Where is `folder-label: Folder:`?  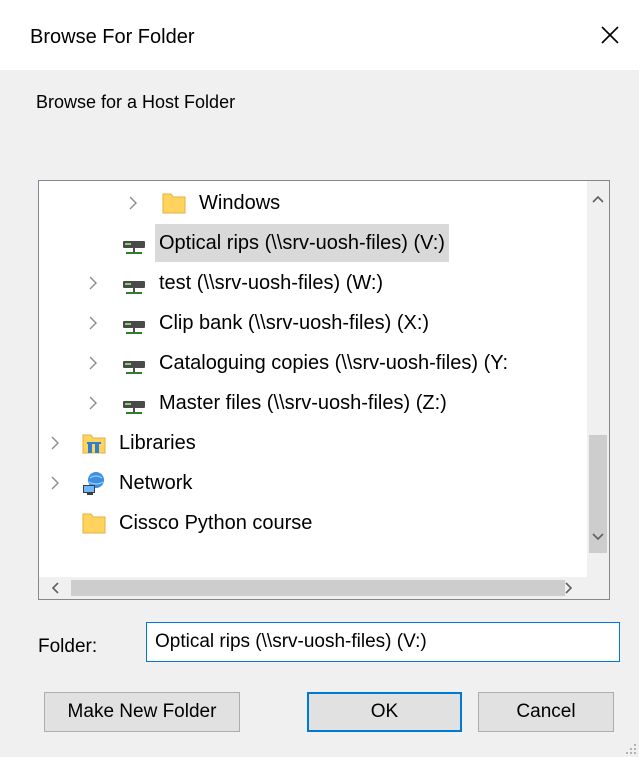
folder-label: Folder: is located at coordinates (68, 646).